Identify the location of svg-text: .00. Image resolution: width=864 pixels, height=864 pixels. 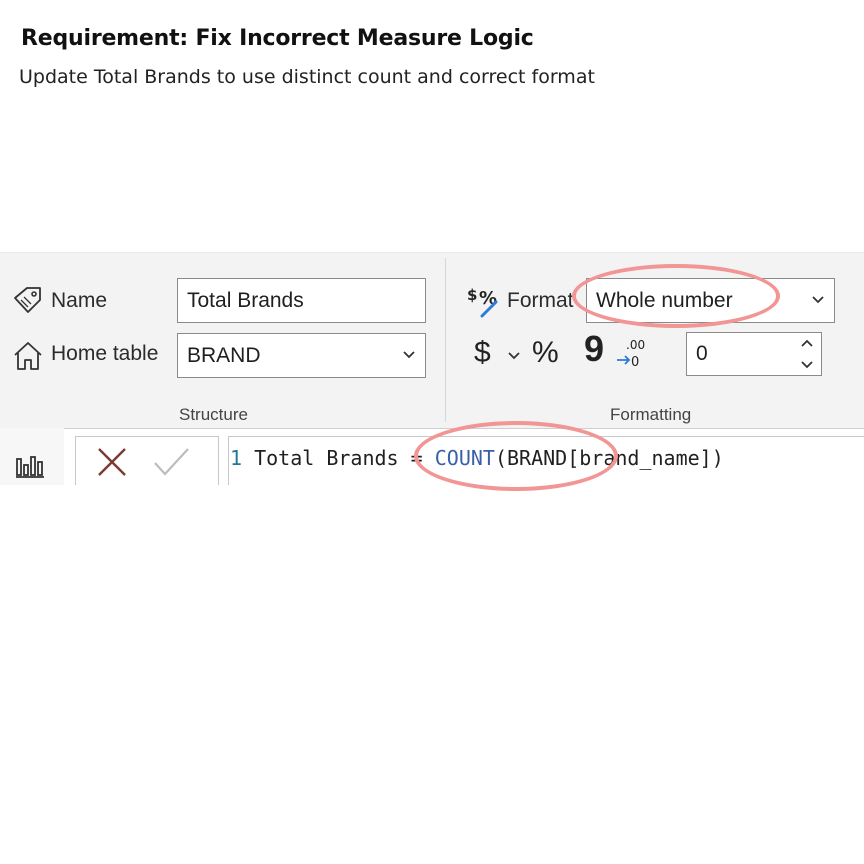
(635, 345).